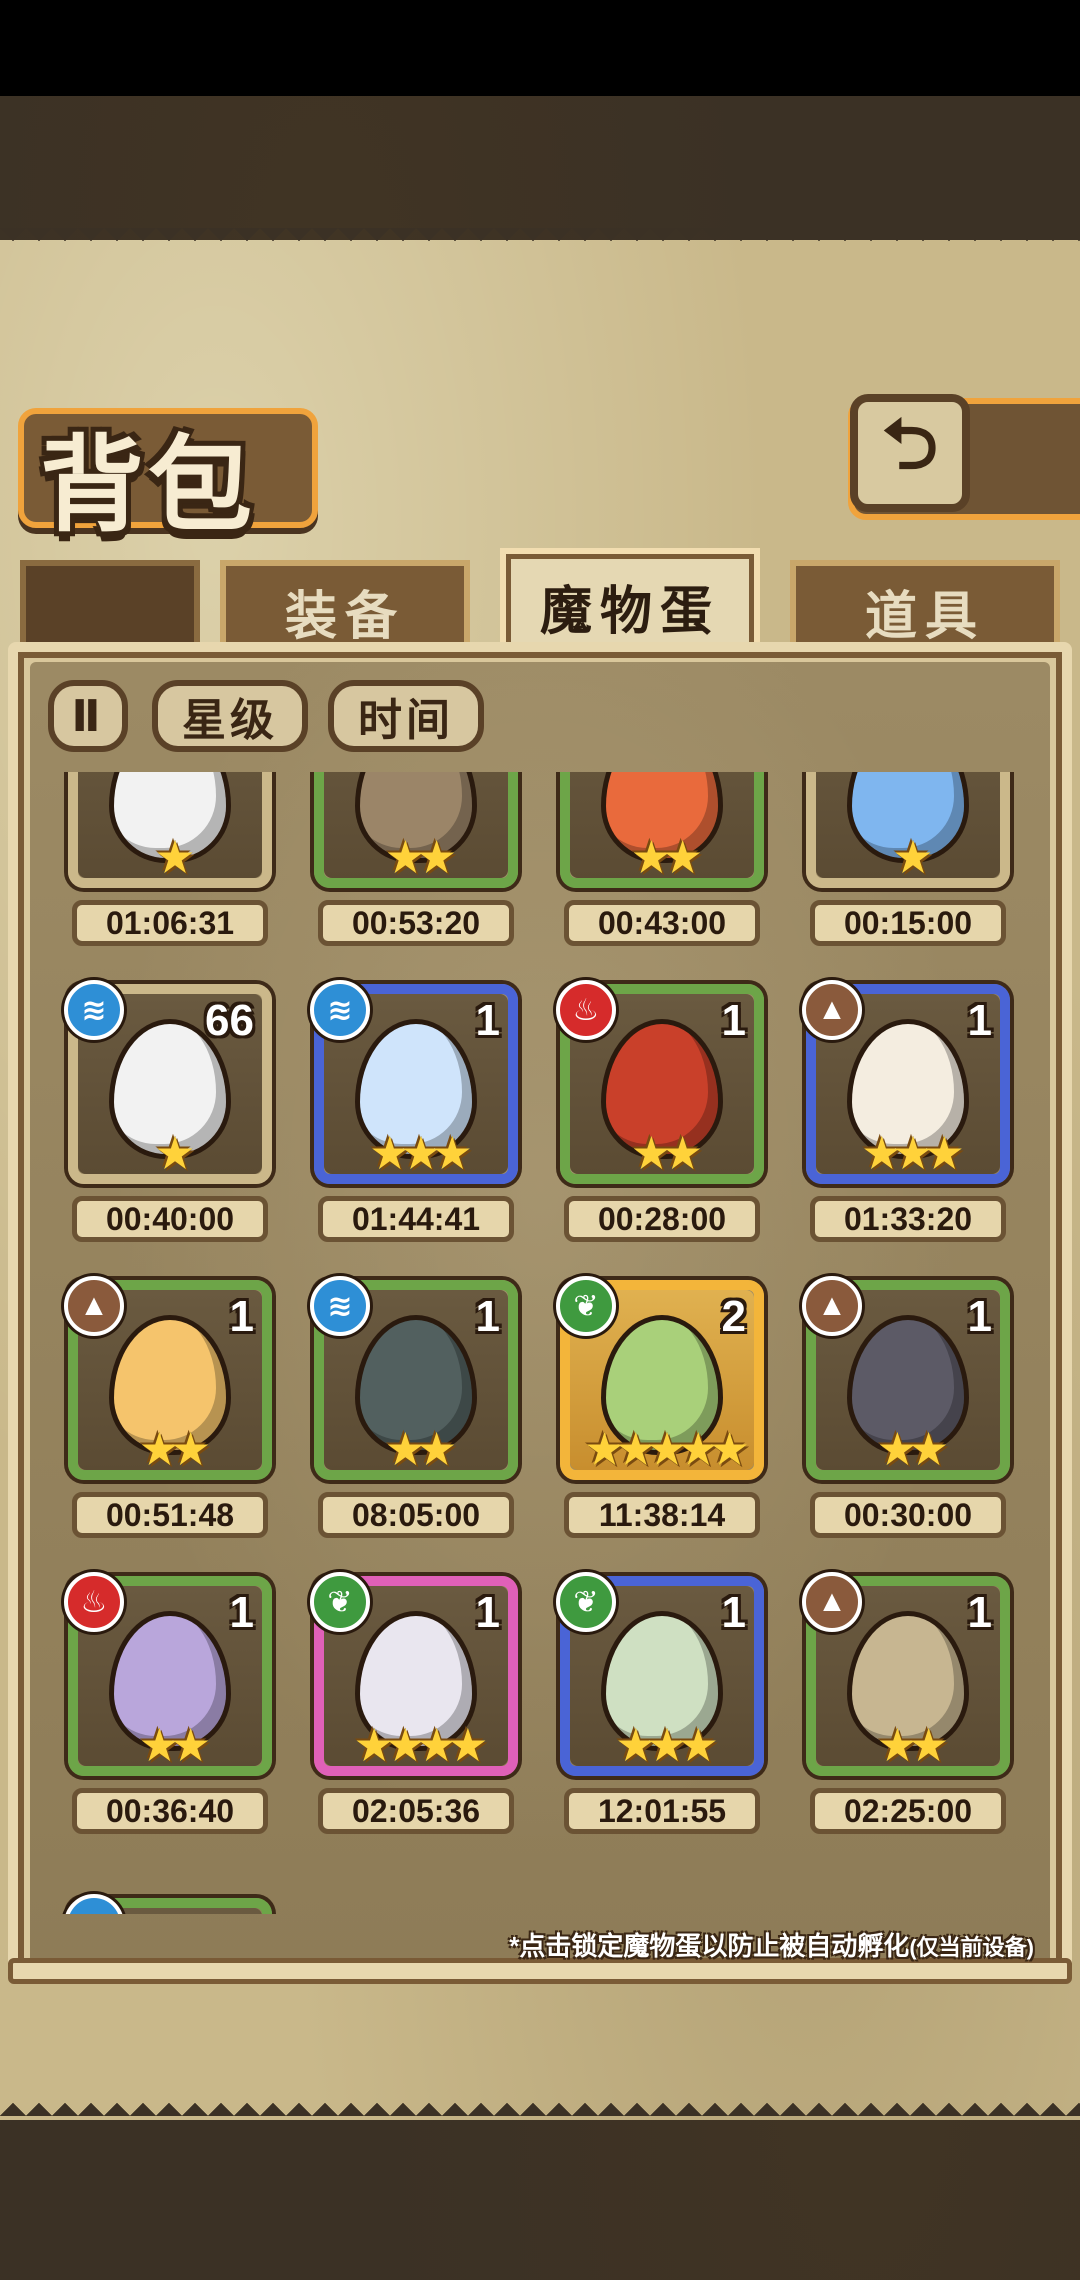 Image resolution: width=1080 pixels, height=2280 pixels. What do you see at coordinates (170, 1219) in the screenshot?
I see `hatch-timer: 00:40:00` at bounding box center [170, 1219].